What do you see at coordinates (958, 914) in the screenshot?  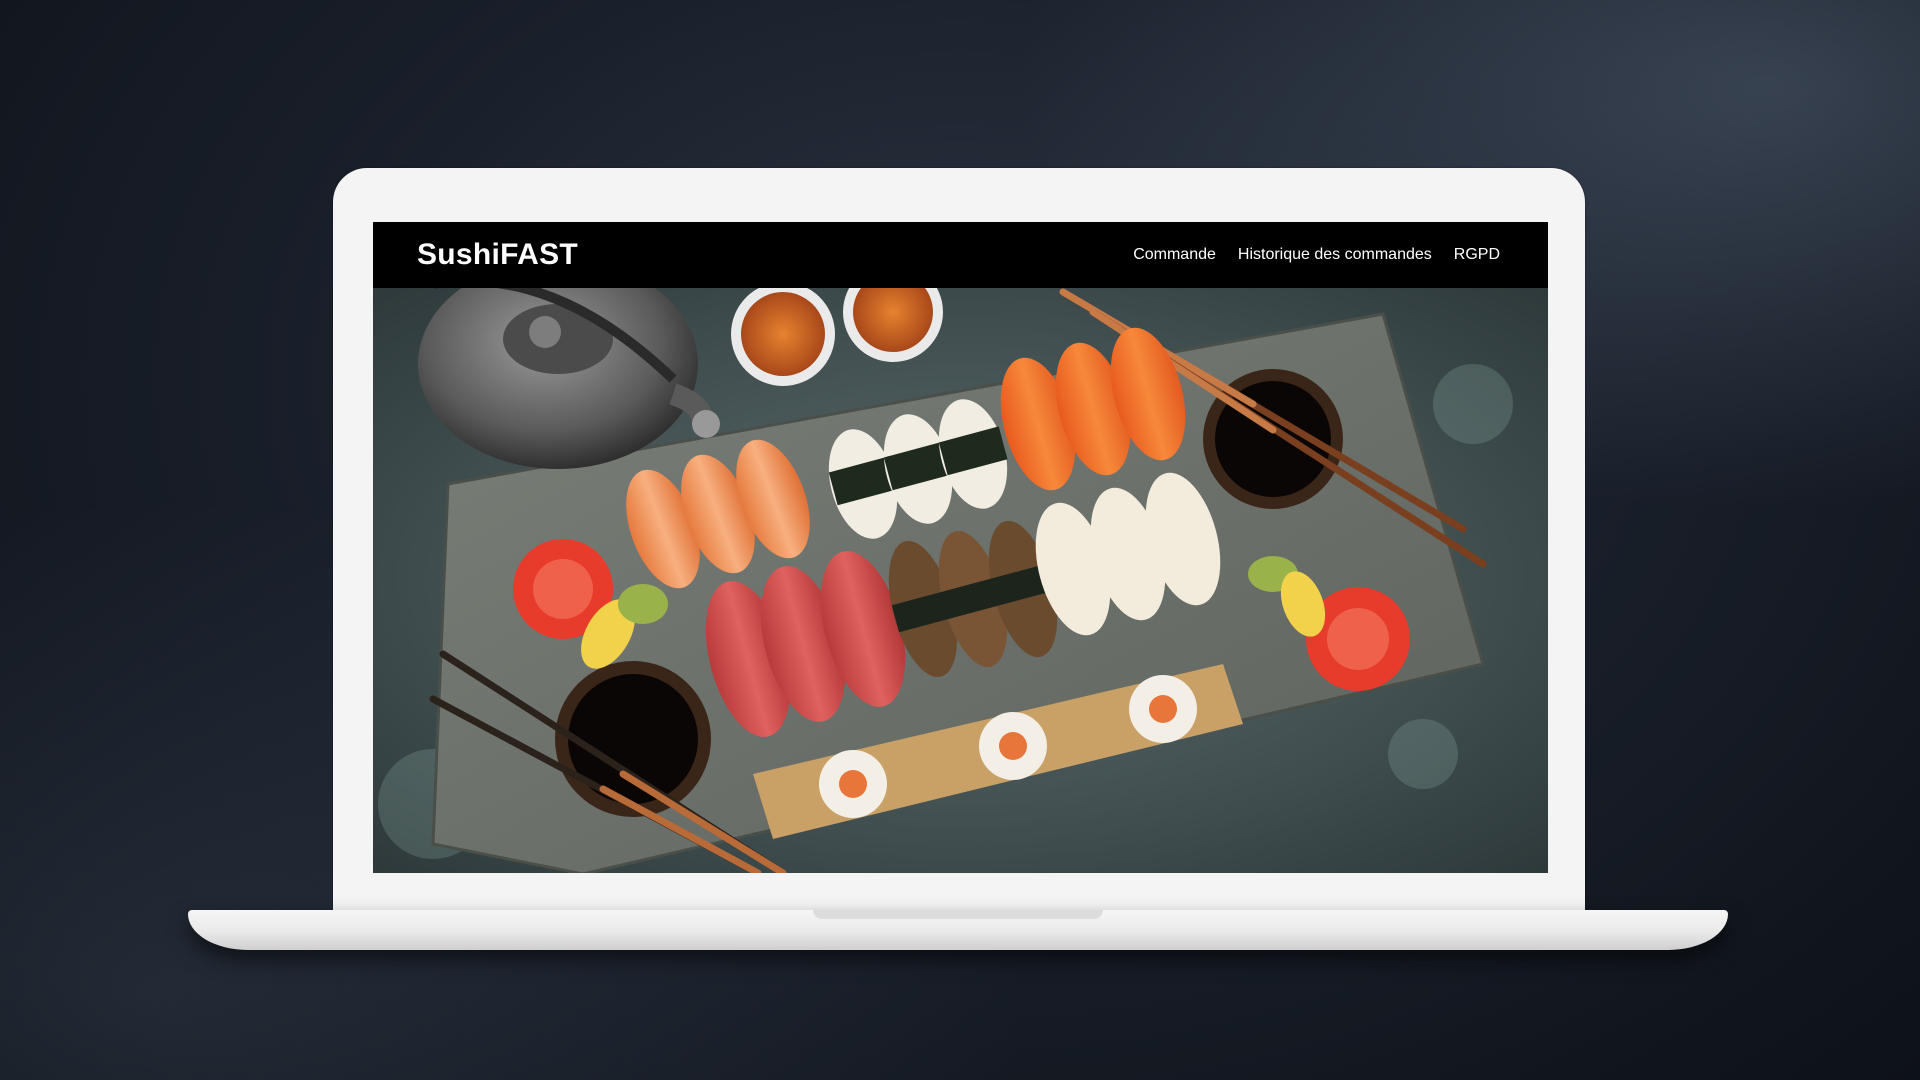 I see `laptop-notch` at bounding box center [958, 914].